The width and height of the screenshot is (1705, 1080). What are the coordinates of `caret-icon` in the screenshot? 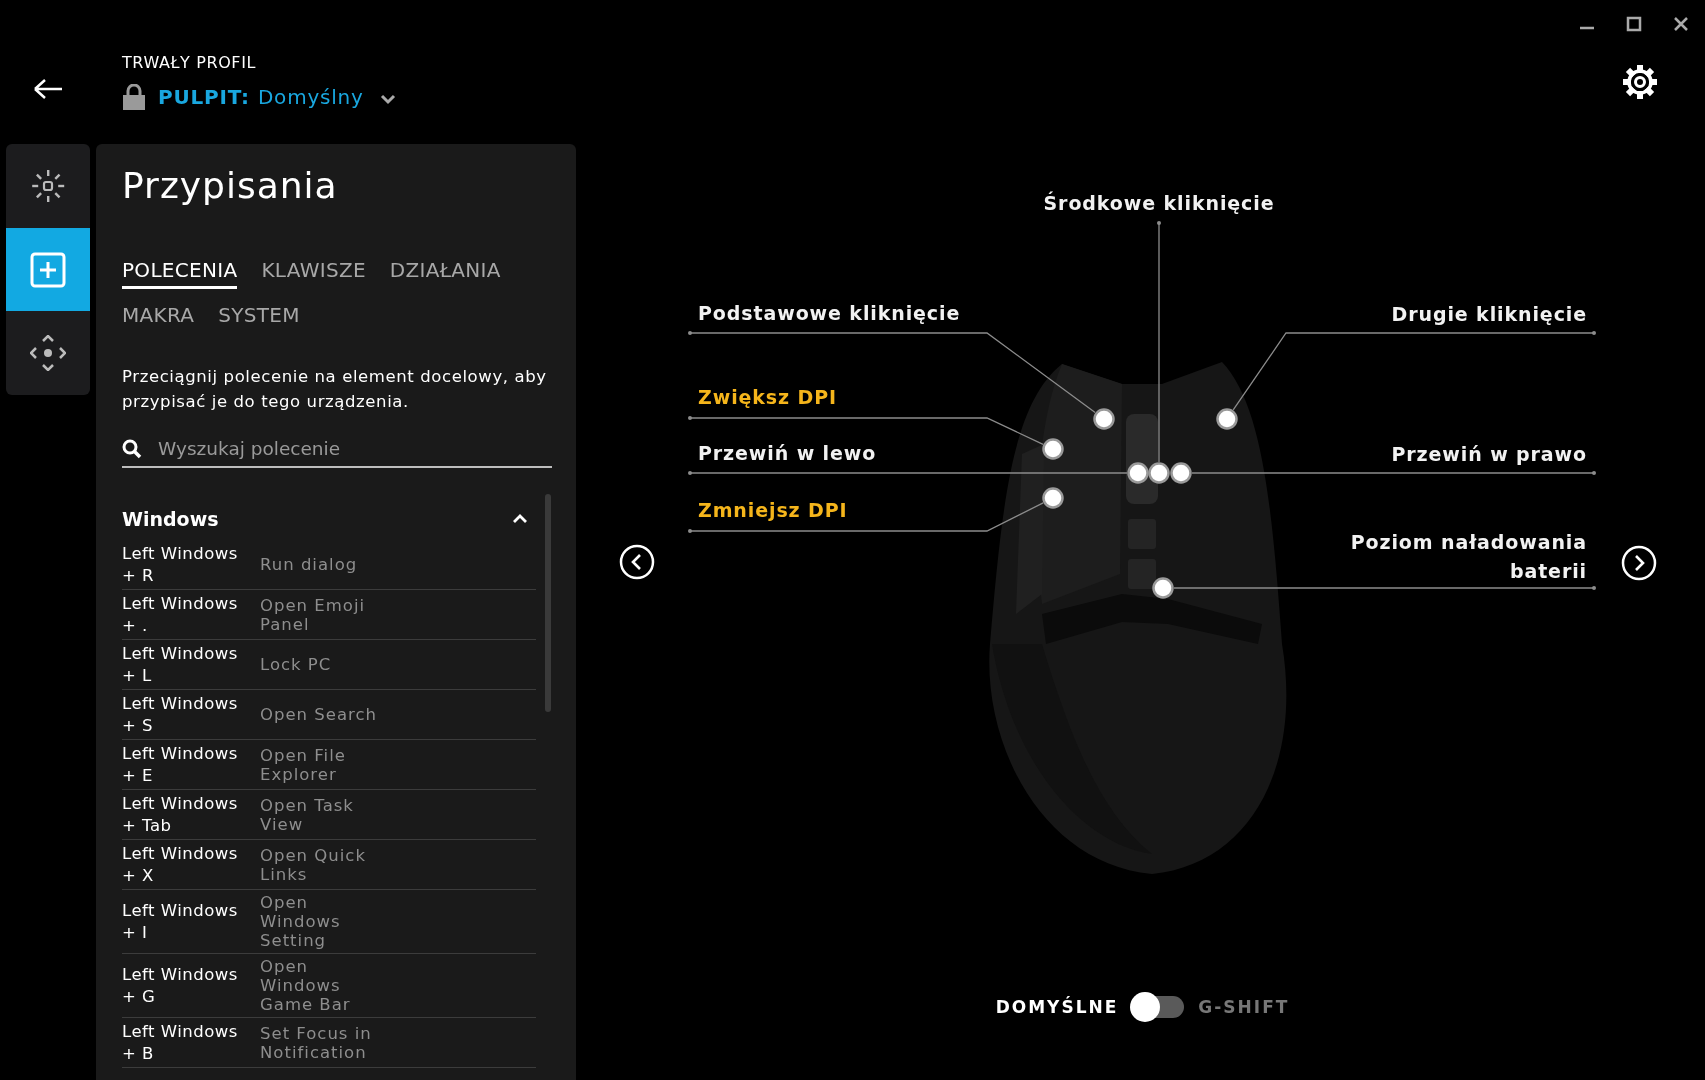 It's located at (387, 99).